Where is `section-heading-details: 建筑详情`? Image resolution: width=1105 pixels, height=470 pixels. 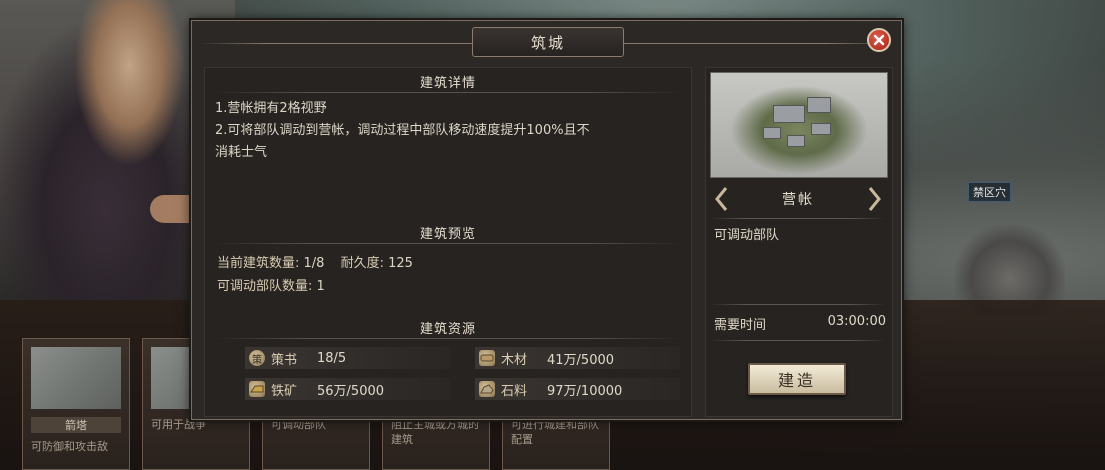
section-heading-details: 建筑详情 is located at coordinates (448, 81).